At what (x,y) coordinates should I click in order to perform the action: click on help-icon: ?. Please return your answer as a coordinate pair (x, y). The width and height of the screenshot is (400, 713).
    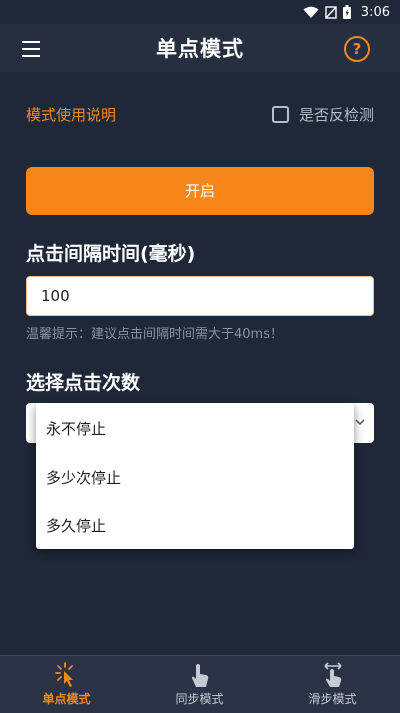
    Looking at the image, I should click on (357, 49).